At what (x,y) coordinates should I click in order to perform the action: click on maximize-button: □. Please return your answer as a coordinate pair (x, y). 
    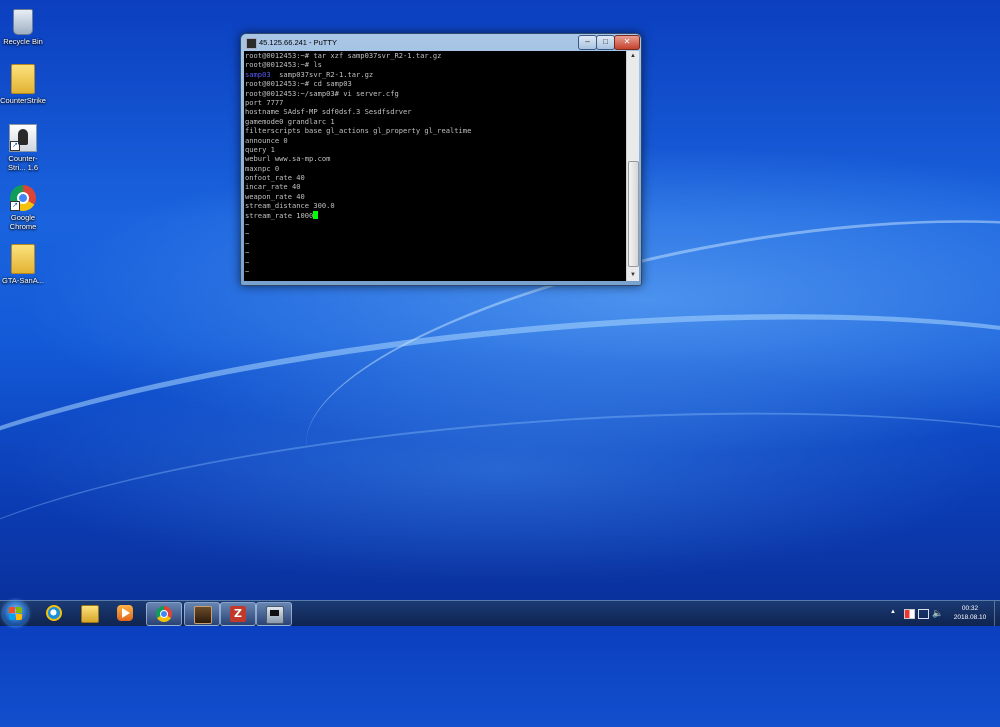
    Looking at the image, I should click on (605, 42).